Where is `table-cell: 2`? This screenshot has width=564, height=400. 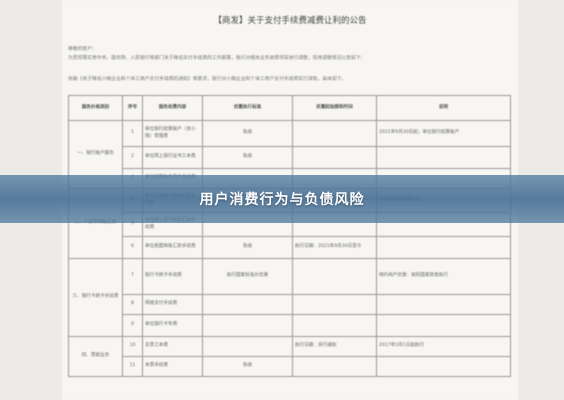
table-cell: 2 is located at coordinates (132, 157).